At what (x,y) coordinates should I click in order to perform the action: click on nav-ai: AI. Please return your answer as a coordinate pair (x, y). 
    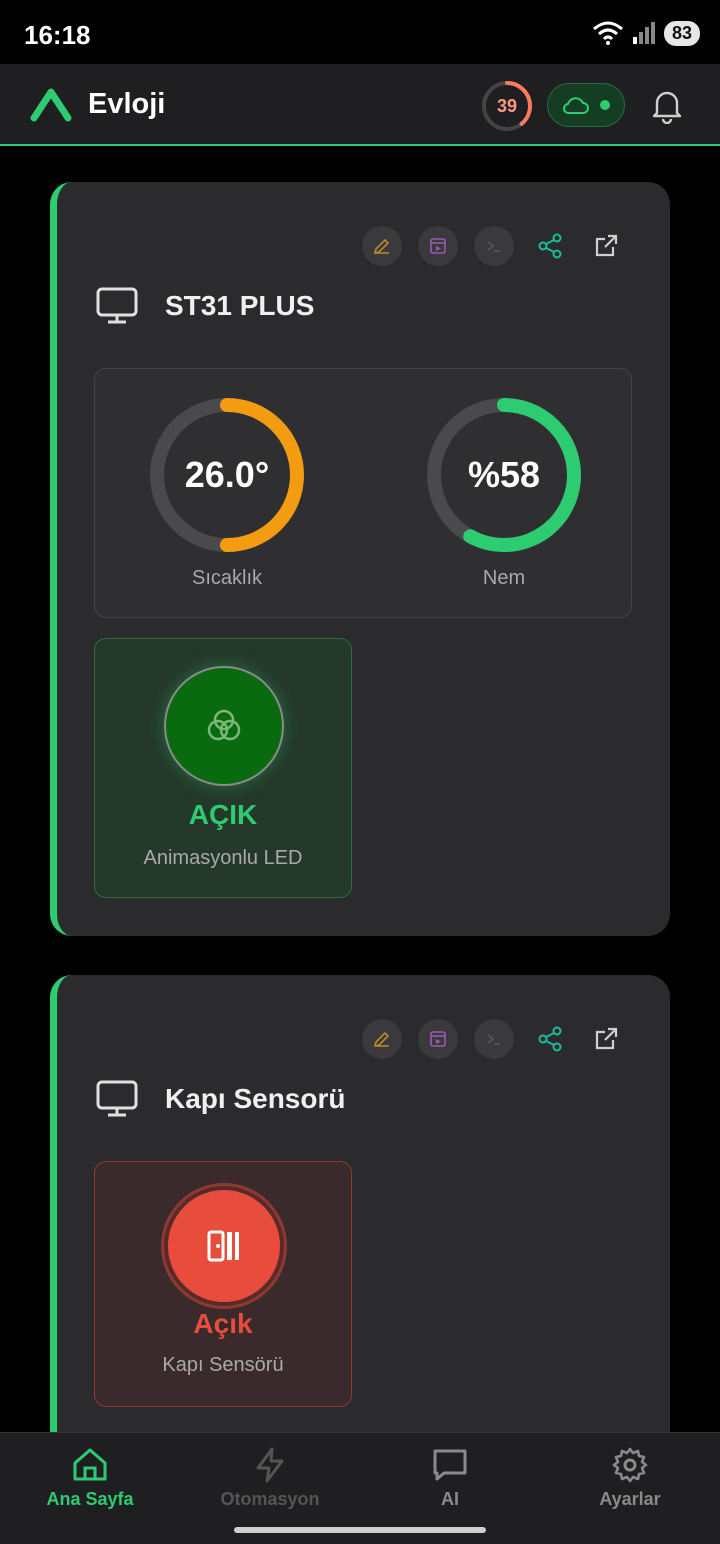
    Looking at the image, I should click on (450, 1477).